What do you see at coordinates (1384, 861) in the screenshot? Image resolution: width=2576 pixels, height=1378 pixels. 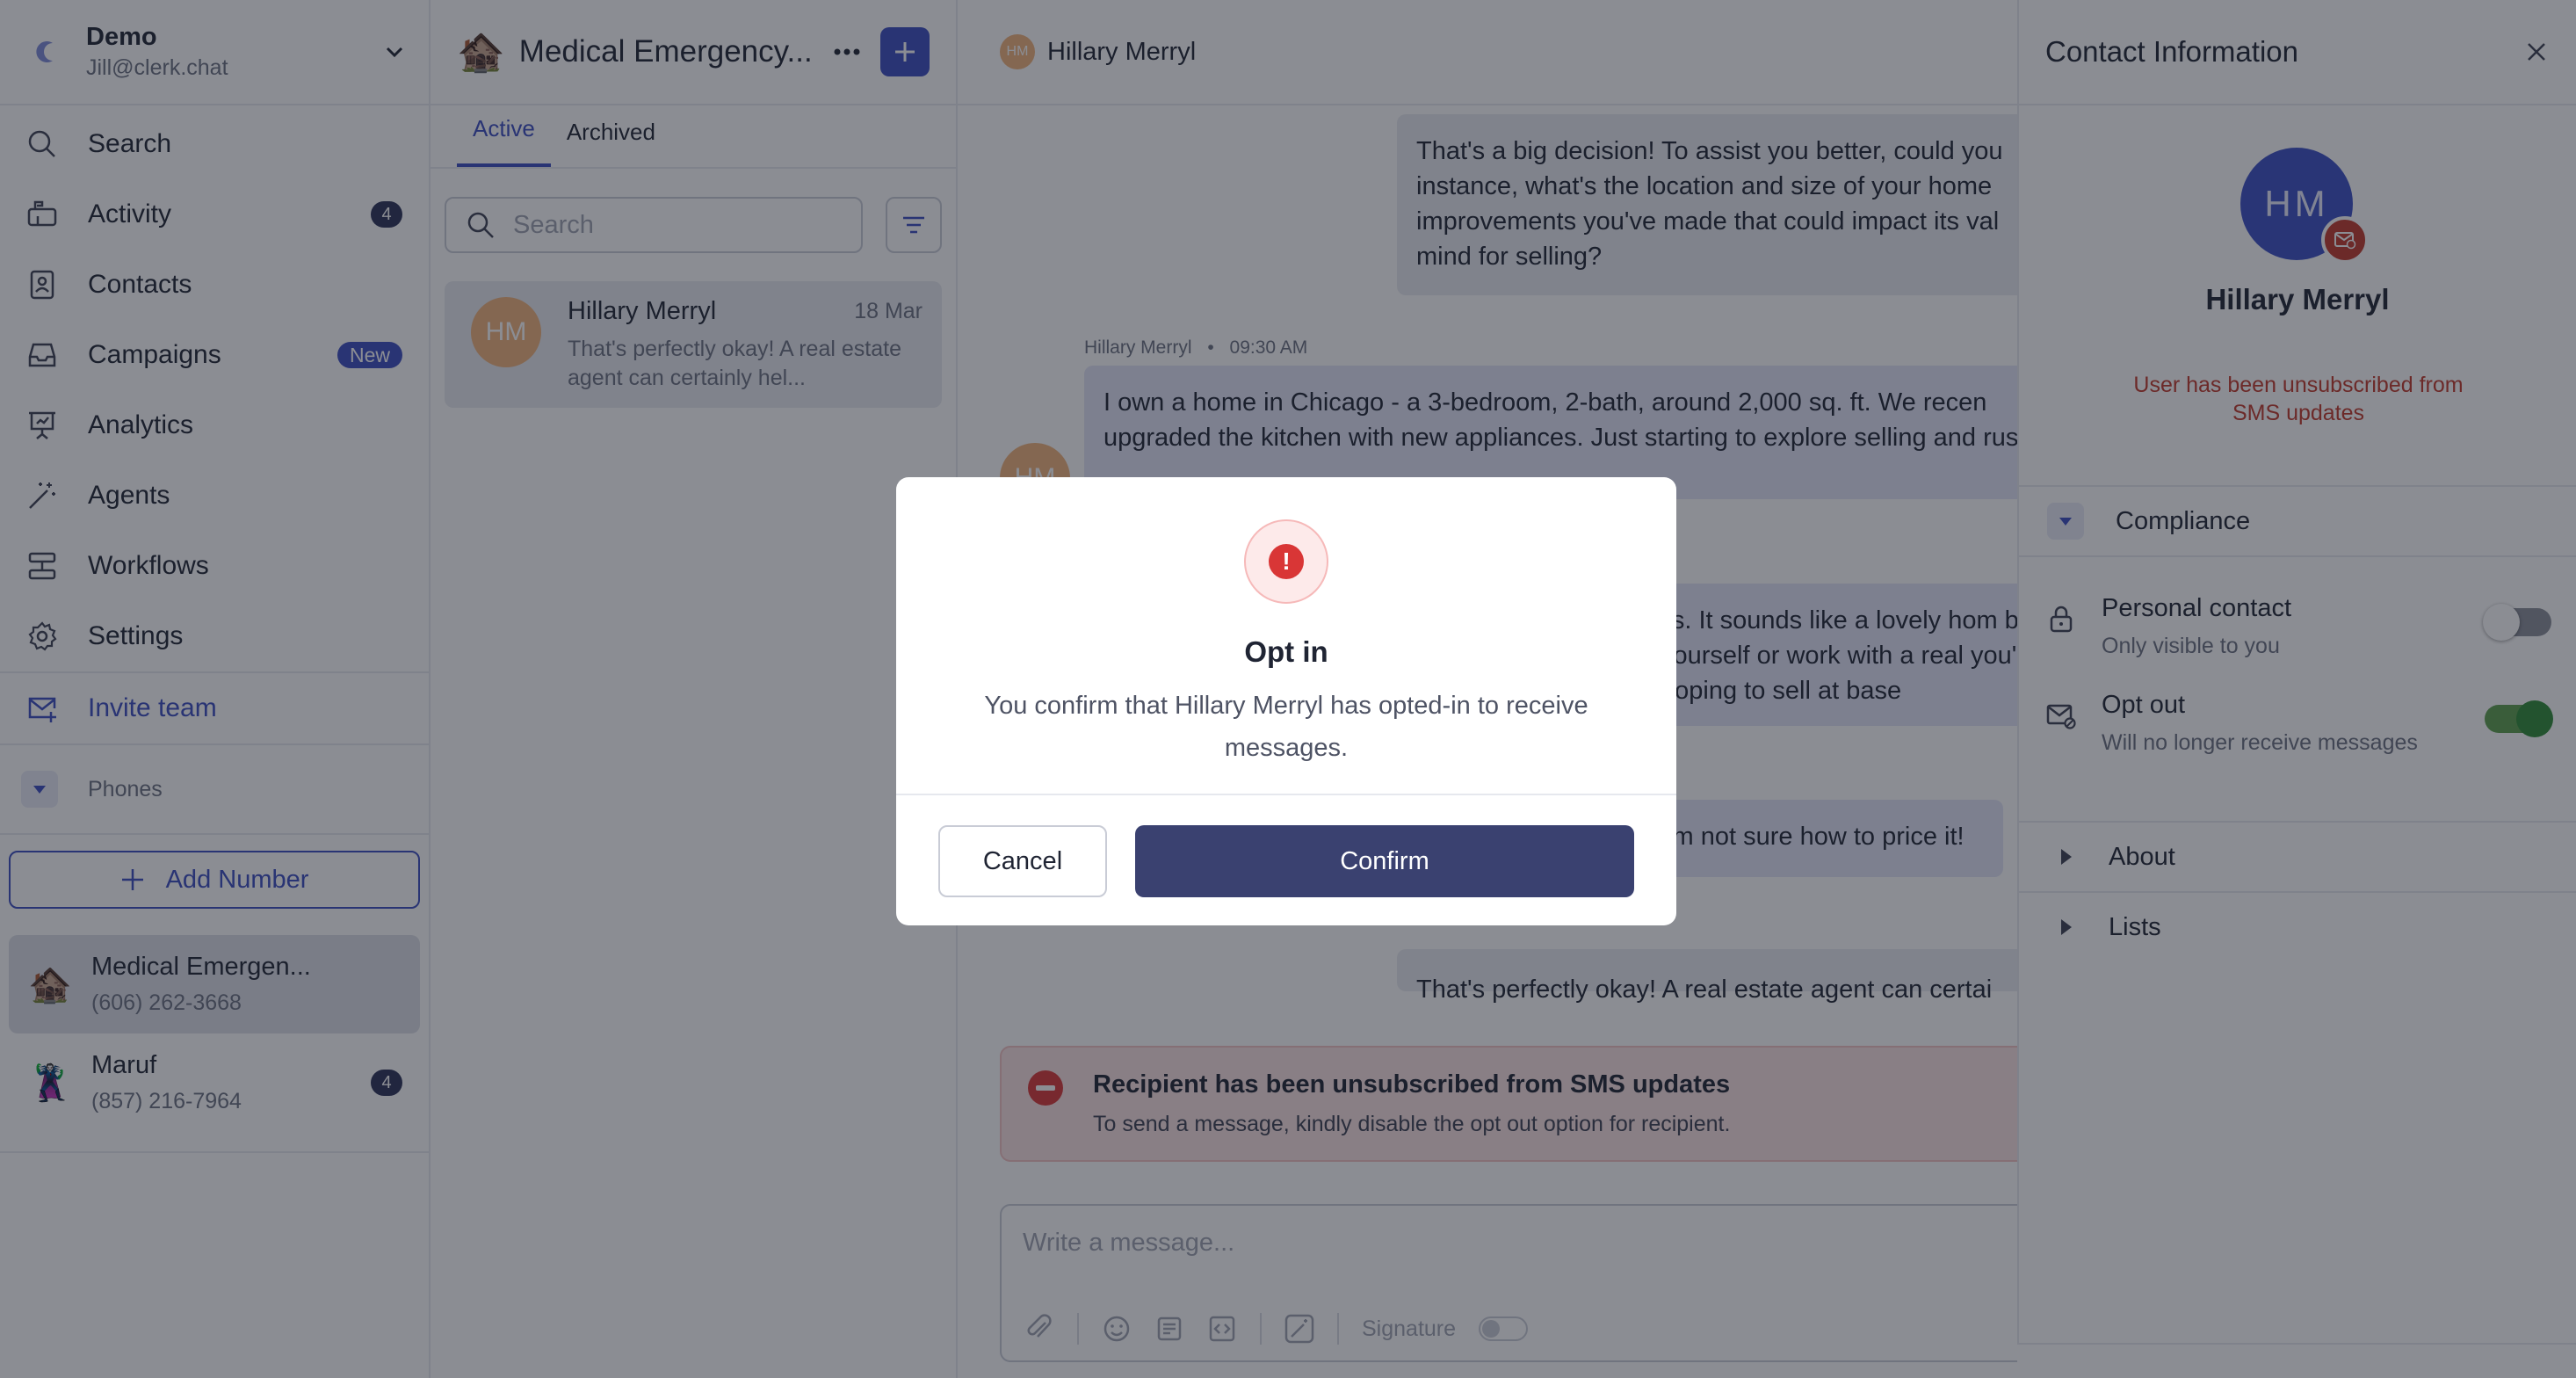 I see `confirm-button: Confirm` at bounding box center [1384, 861].